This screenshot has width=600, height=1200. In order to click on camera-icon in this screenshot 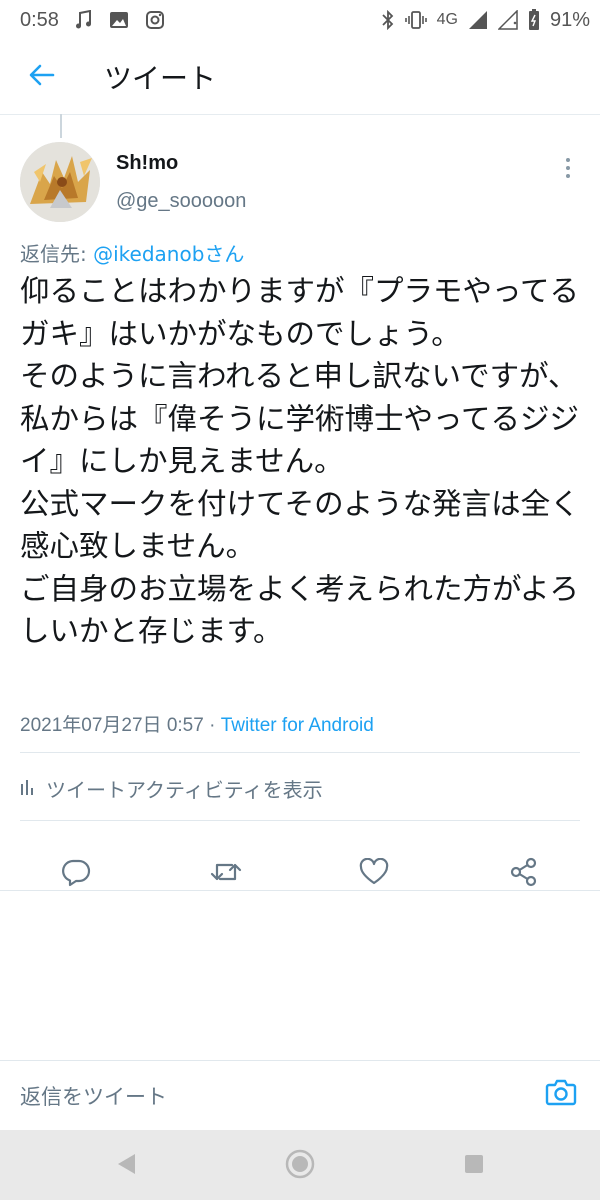, I will do `click(561, 1094)`.